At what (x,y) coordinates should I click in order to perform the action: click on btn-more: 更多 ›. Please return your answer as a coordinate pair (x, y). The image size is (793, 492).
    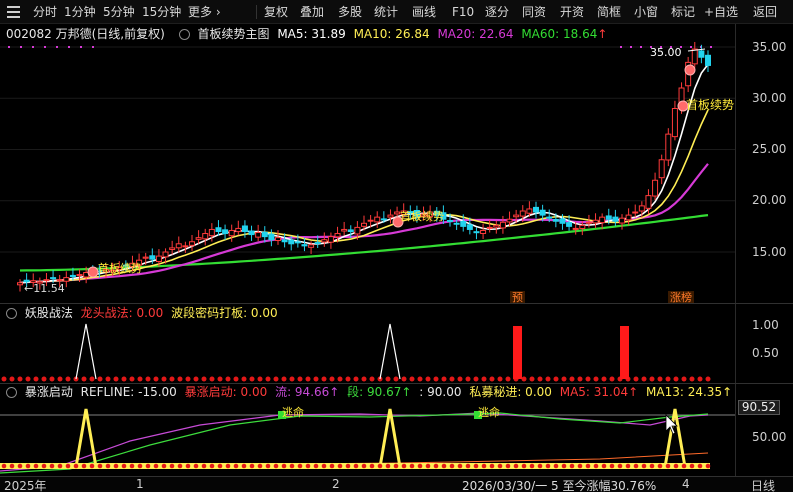
    Looking at the image, I should click on (204, 12).